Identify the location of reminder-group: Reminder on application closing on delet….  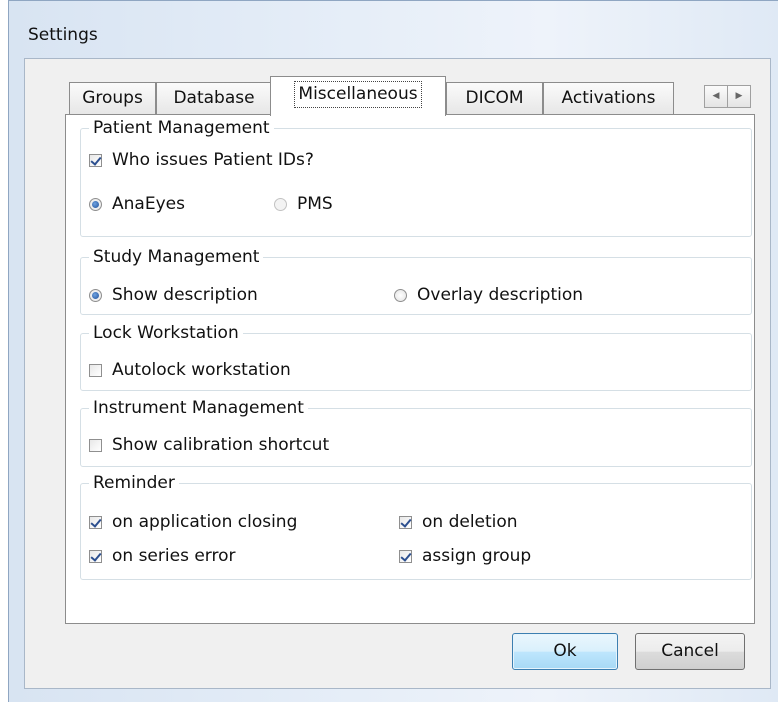
(416, 526).